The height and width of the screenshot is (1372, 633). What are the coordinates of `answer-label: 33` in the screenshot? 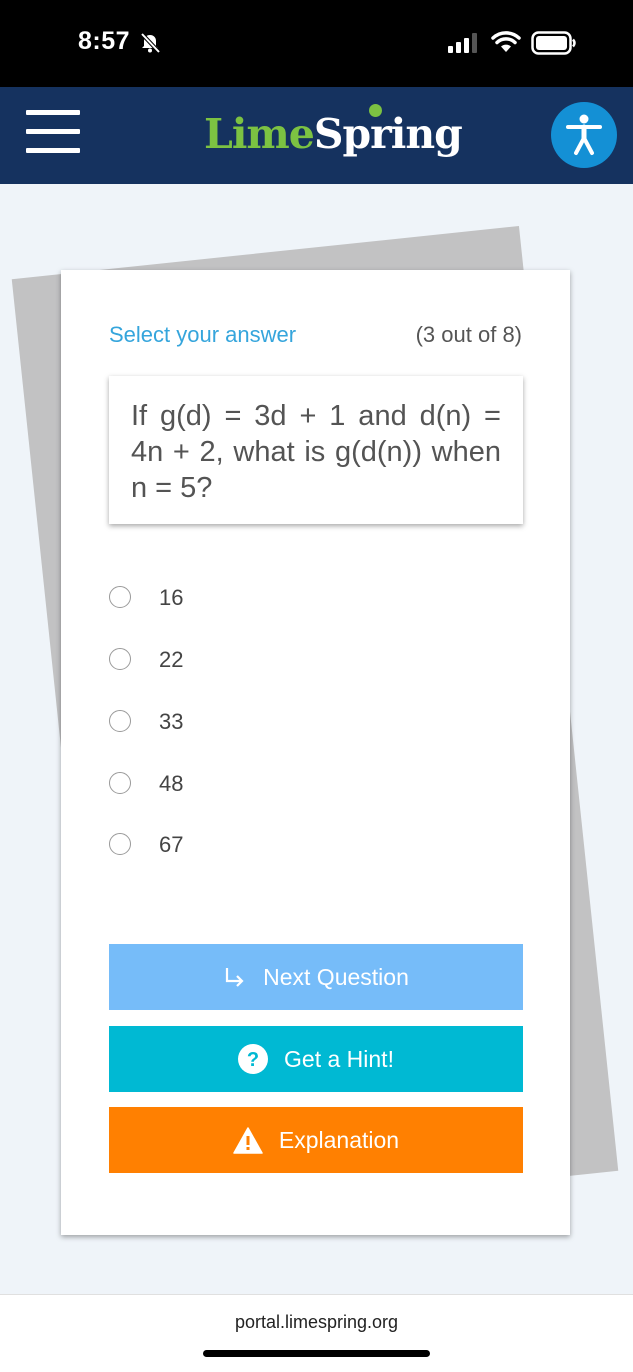 It's located at (171, 721).